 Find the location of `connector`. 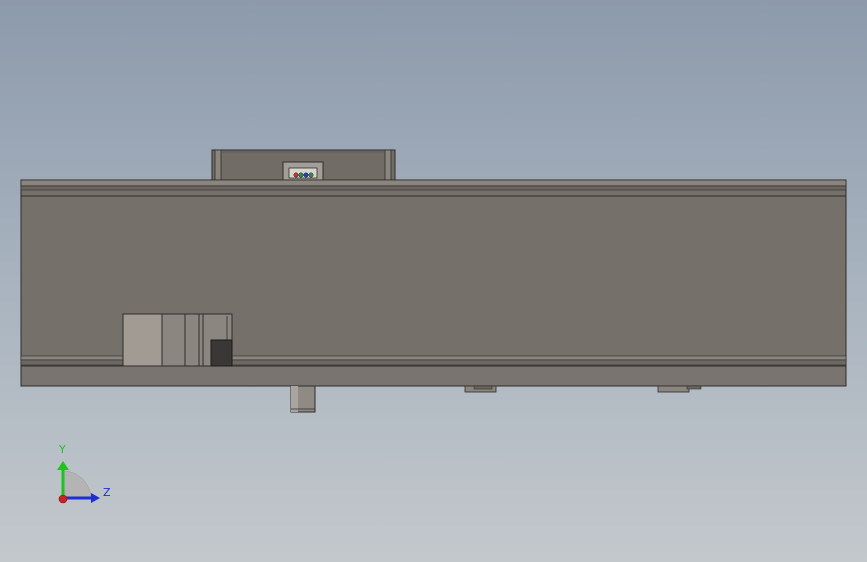

connector is located at coordinates (303, 171).